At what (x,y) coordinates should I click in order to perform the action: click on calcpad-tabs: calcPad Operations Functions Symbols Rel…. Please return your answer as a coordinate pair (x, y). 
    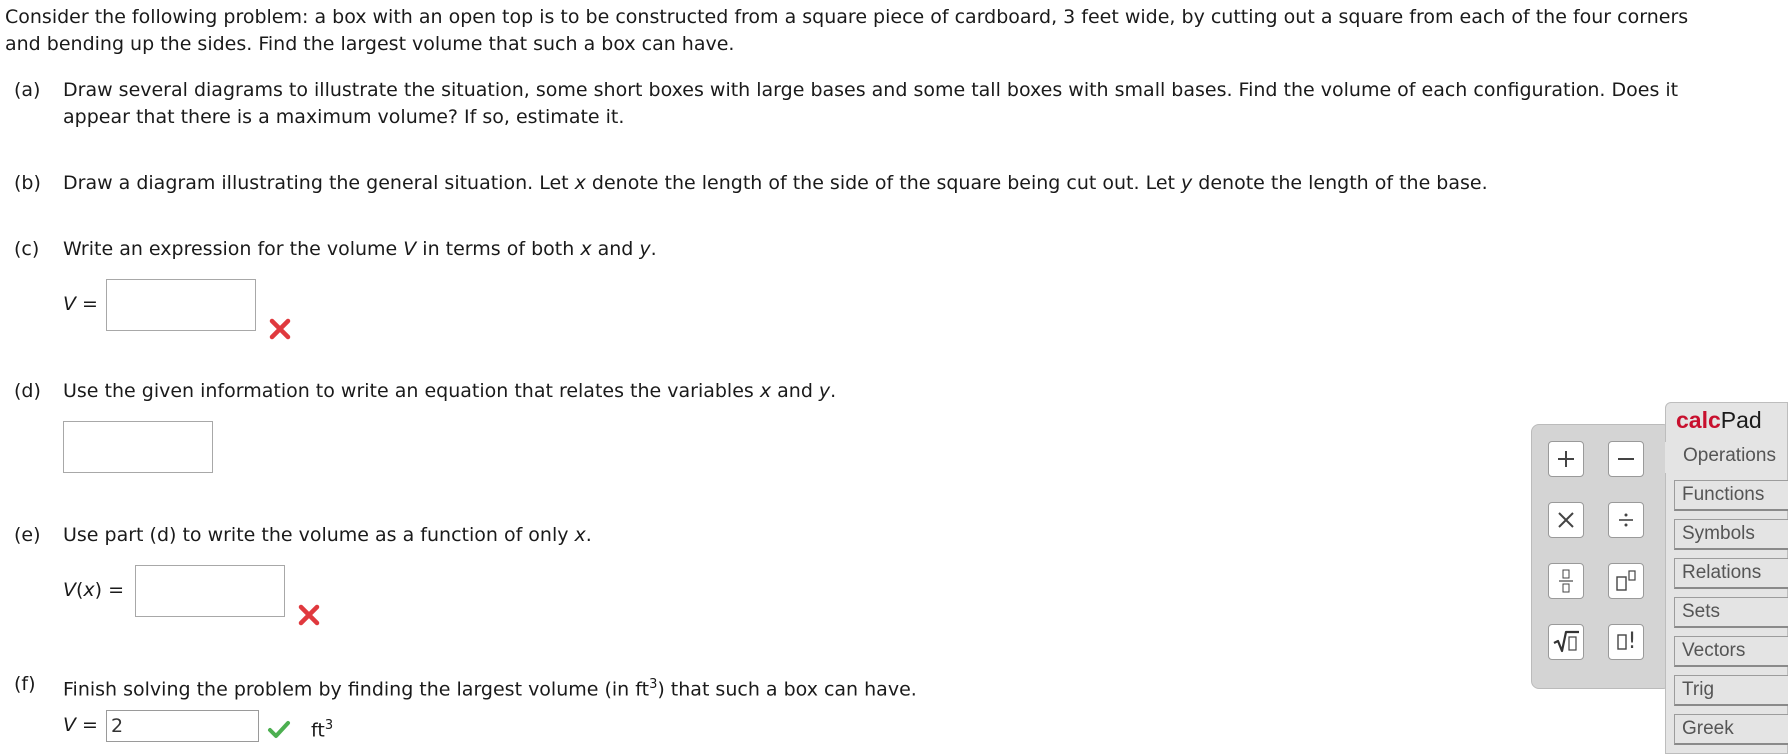
    Looking at the image, I should click on (1726, 578).